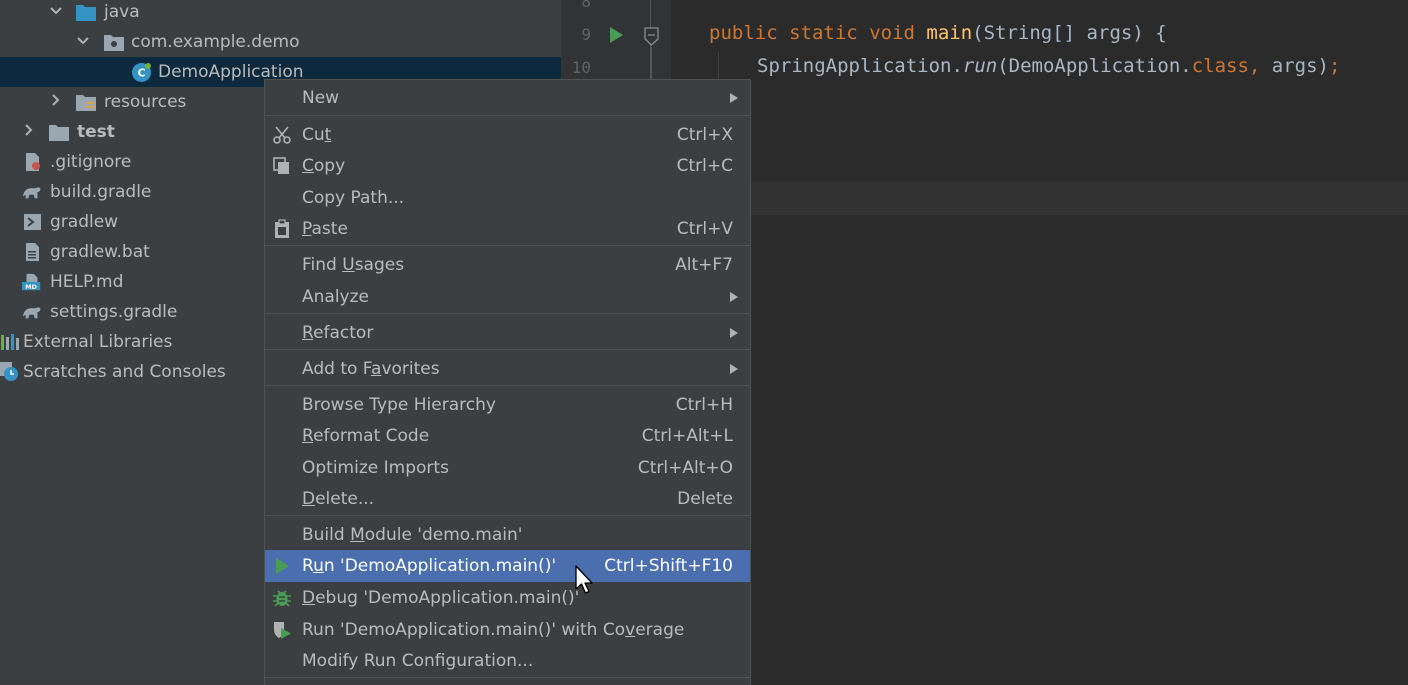  Describe the element at coordinates (399, 405) in the screenshot. I see `menu-item-label: Browse Type Hierarchy` at that location.